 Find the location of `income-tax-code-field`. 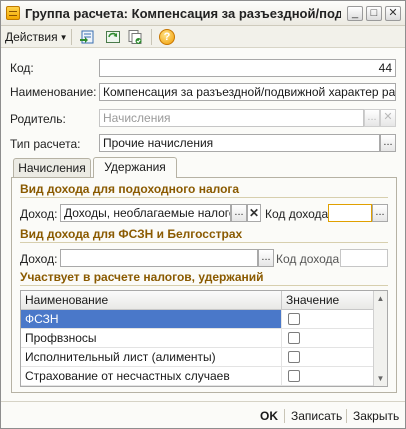

income-tax-code-field is located at coordinates (350, 213).